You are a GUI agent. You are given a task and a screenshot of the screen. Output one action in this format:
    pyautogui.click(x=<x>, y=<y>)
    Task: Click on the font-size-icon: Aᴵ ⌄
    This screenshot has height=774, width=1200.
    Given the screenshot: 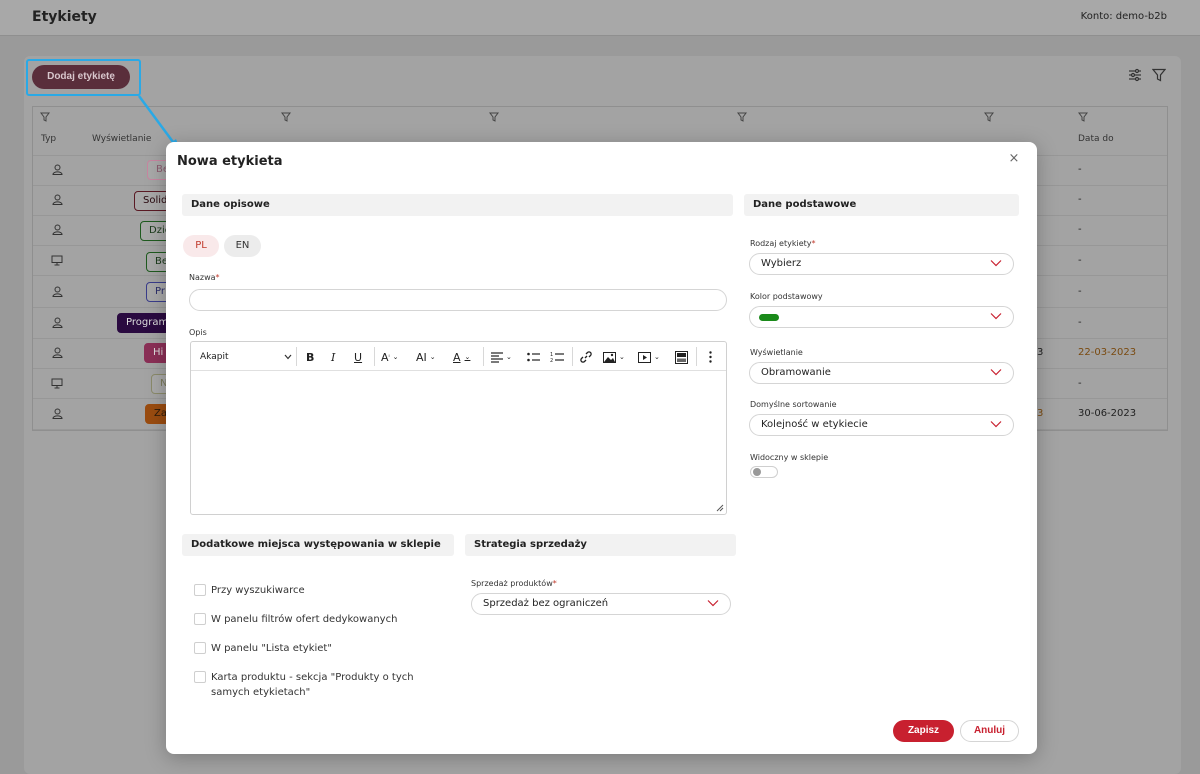 What is the action you would take?
    pyautogui.click(x=390, y=357)
    